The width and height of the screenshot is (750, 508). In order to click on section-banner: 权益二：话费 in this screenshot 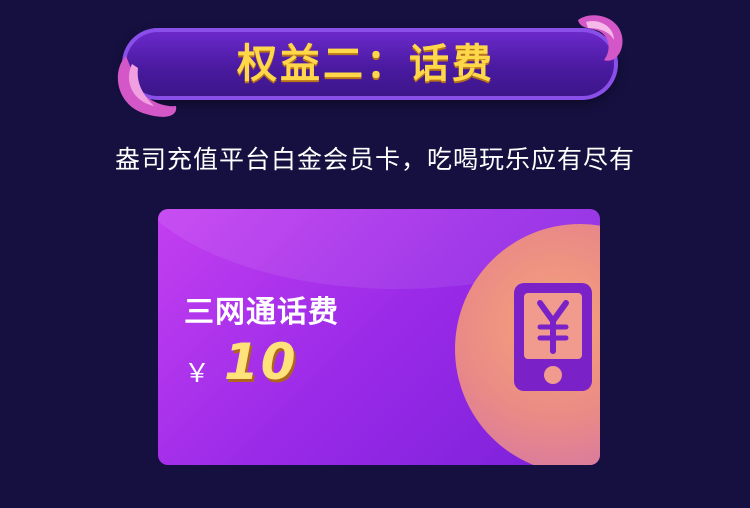, I will do `click(367, 66)`.